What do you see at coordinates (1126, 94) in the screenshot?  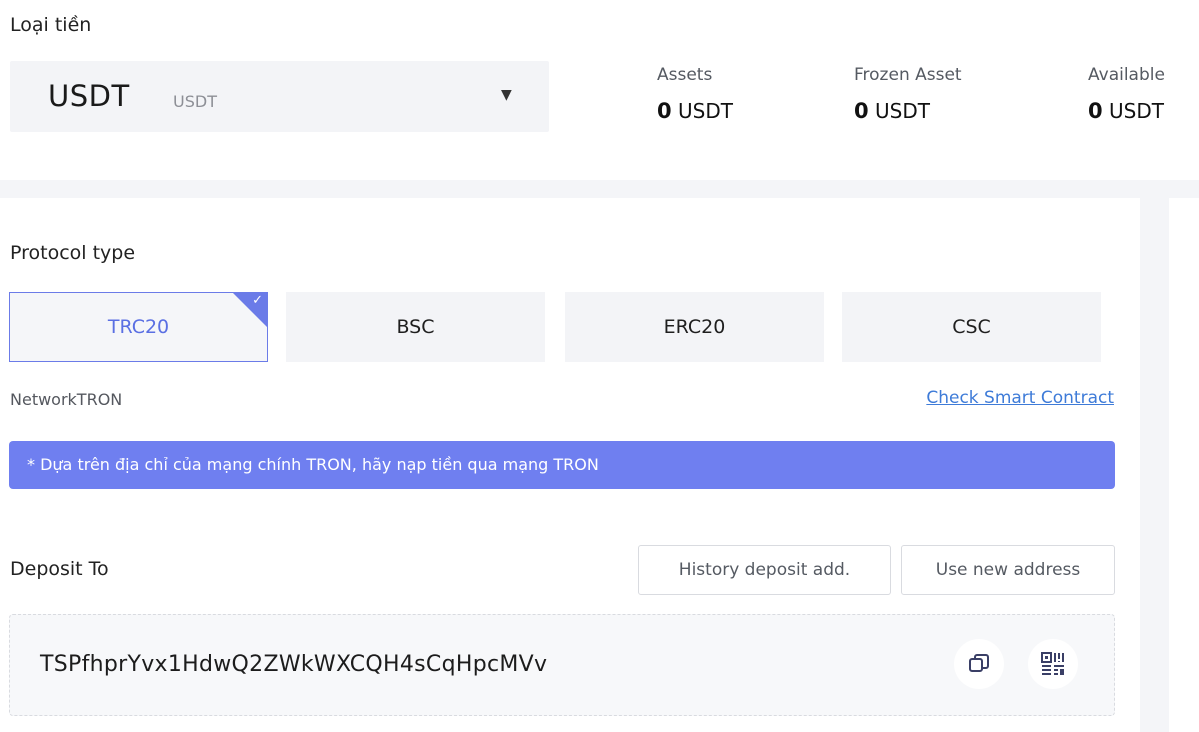 I see `stat-available: Available 0 USDT` at bounding box center [1126, 94].